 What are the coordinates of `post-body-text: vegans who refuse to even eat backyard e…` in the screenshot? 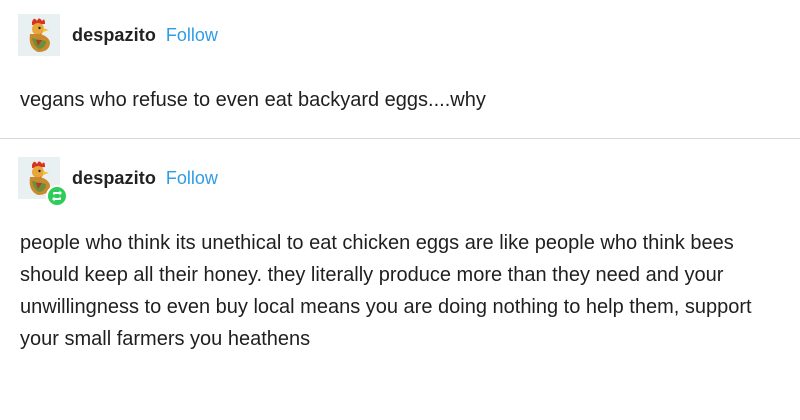 It's located at (253, 100).